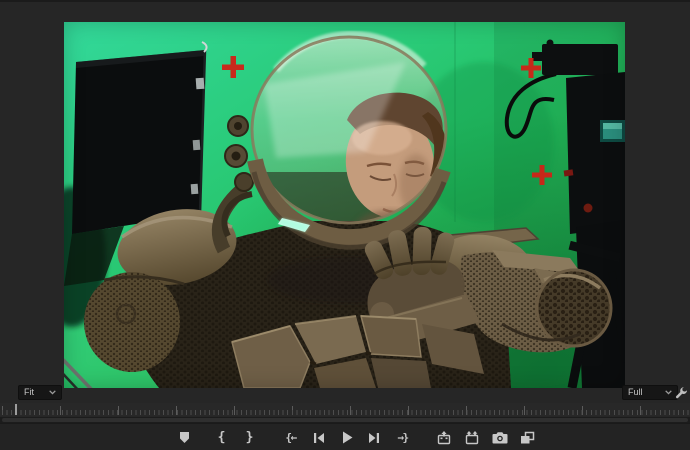  I want to click on transport-controls-bar: { } {← →}, so click(345, 436).